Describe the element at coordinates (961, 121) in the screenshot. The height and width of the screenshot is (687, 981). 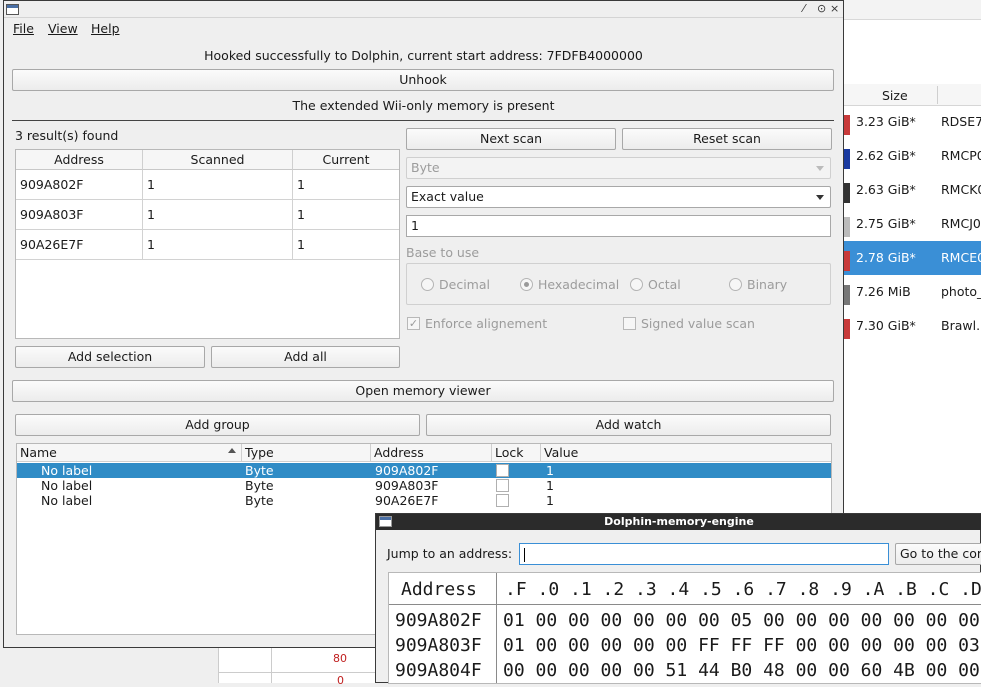
I see `file-name: RDSE7` at that location.